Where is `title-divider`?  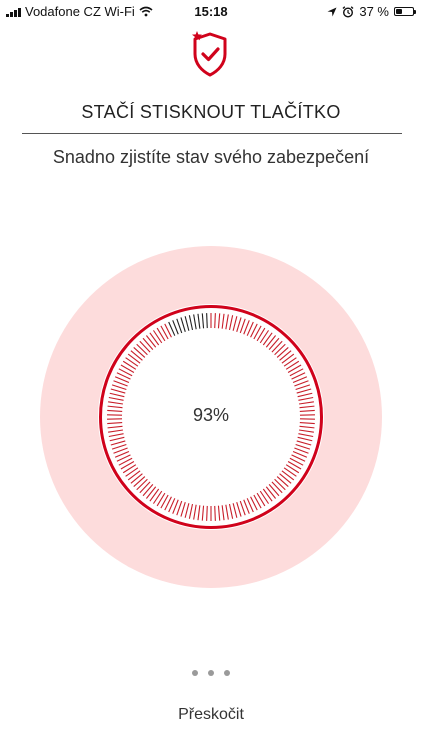 title-divider is located at coordinates (212, 133).